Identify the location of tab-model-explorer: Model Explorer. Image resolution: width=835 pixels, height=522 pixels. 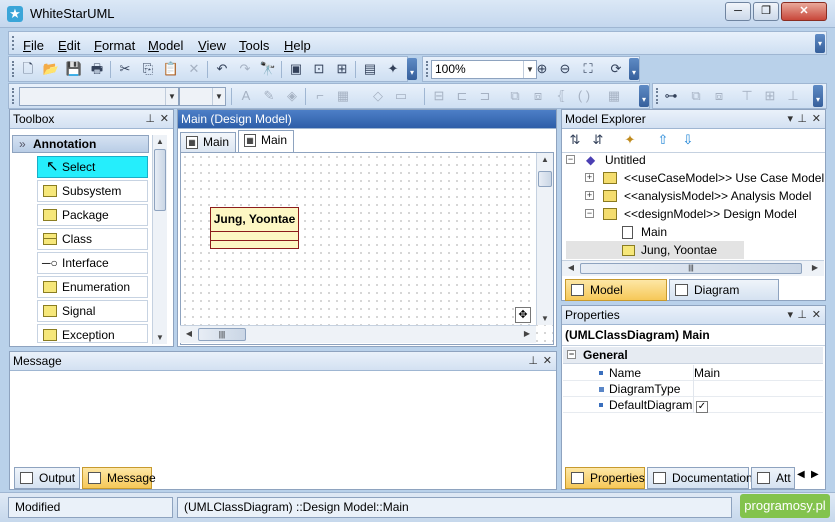
(616, 298).